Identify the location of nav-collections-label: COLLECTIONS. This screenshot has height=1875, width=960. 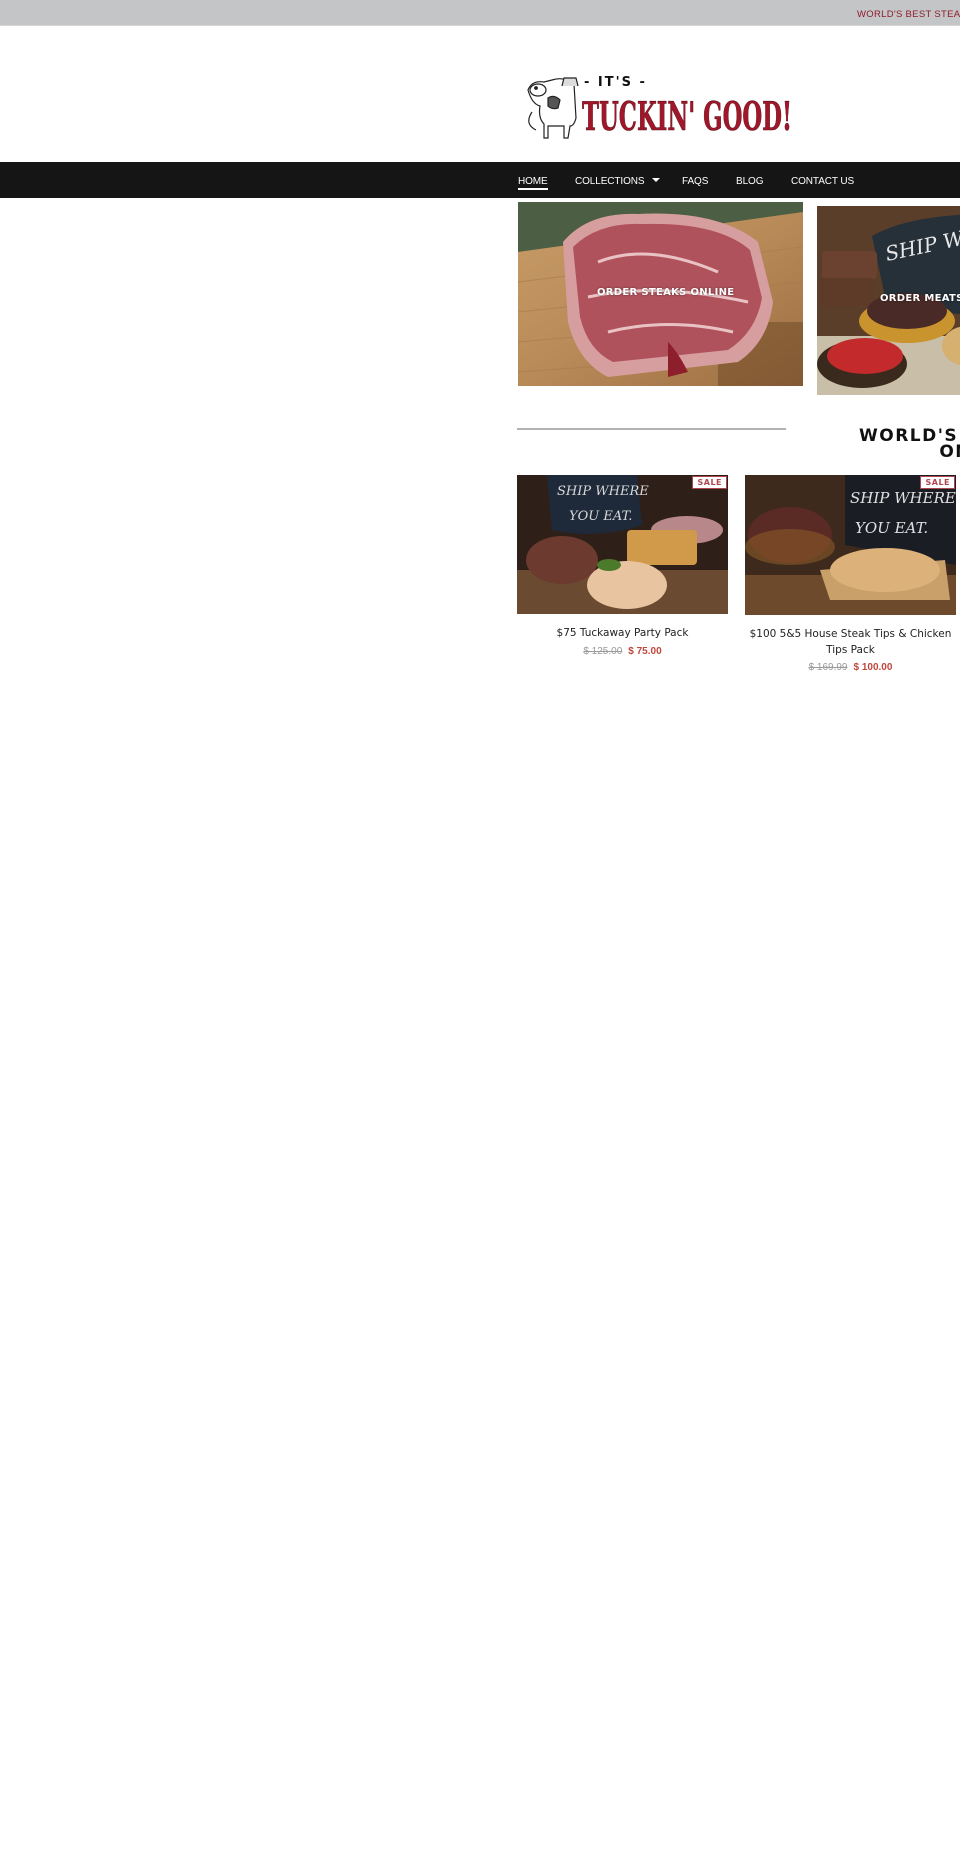
(610, 181).